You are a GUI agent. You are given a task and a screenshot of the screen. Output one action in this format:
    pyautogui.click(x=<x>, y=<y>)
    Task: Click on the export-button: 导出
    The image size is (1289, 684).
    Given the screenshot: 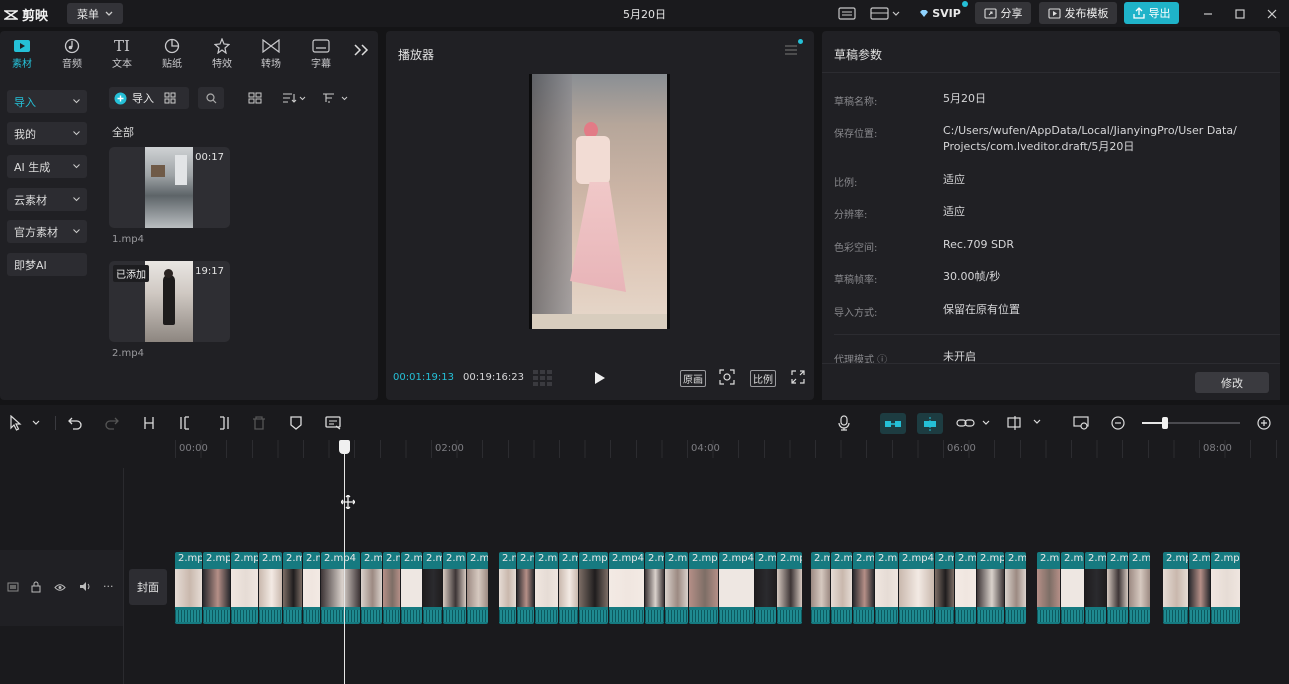 What is the action you would take?
    pyautogui.click(x=1151, y=13)
    